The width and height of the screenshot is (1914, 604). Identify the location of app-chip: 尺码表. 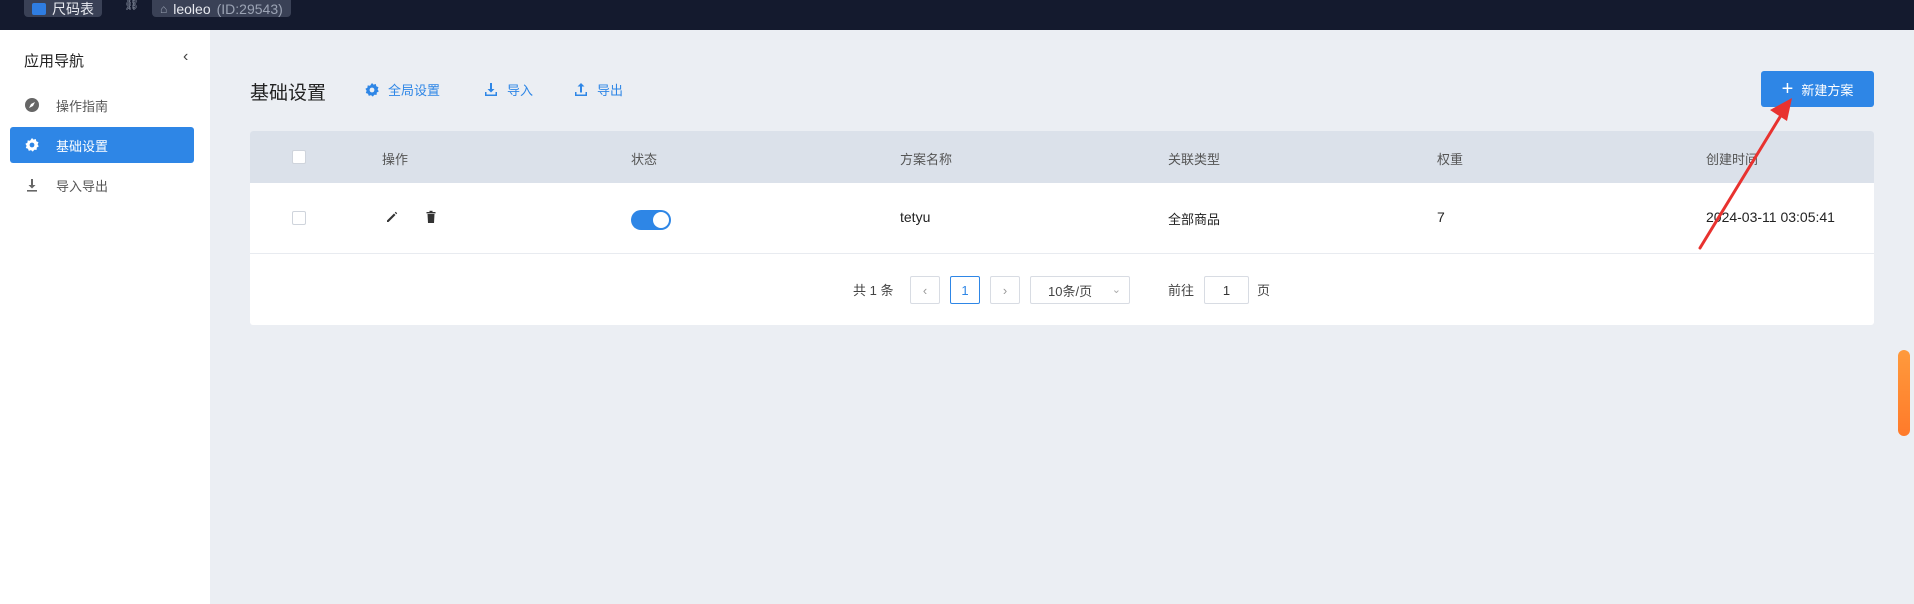
(63, 8).